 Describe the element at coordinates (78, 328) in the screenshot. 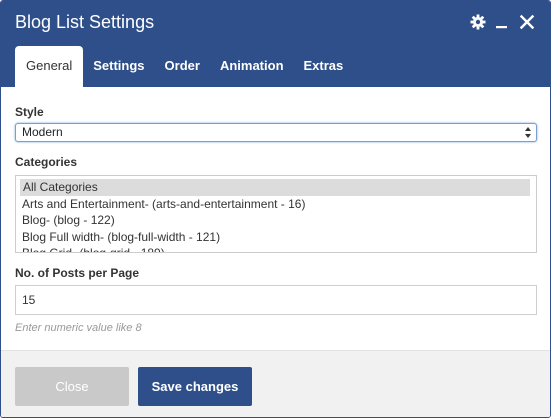

I see `posts-per-page-hint: Enter numeric value like 8` at that location.